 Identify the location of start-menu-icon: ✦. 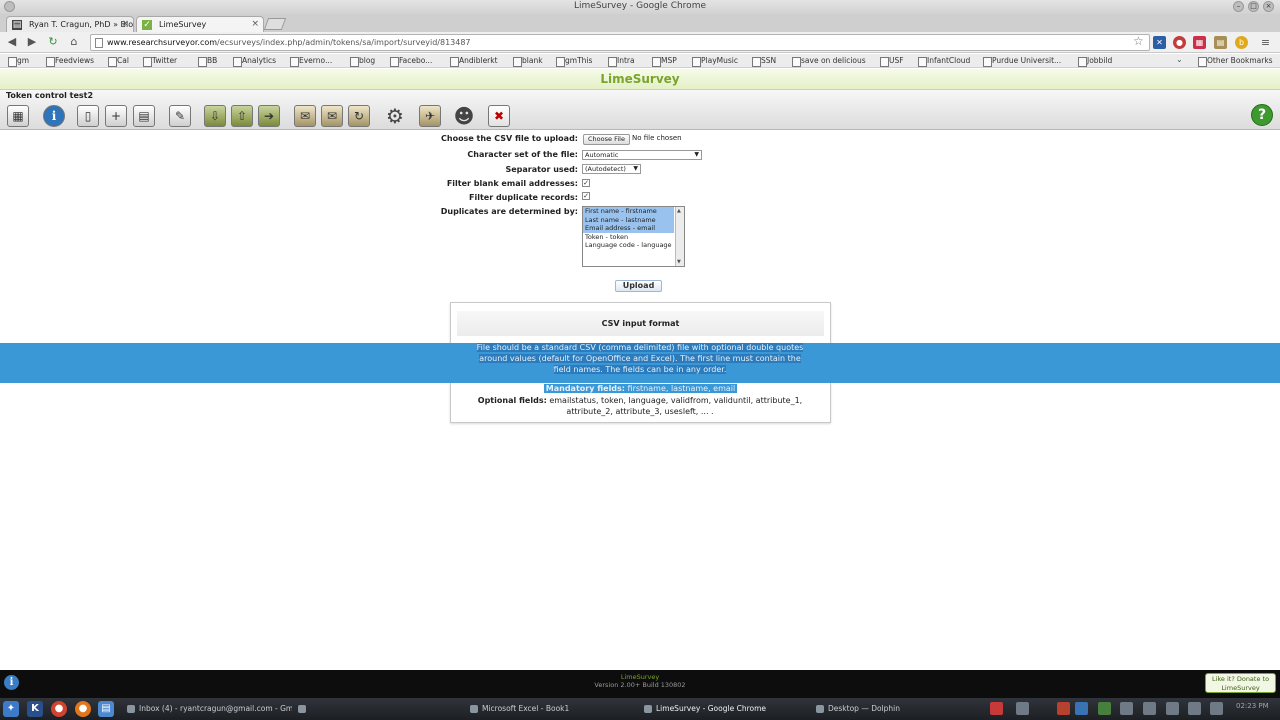
(11, 709).